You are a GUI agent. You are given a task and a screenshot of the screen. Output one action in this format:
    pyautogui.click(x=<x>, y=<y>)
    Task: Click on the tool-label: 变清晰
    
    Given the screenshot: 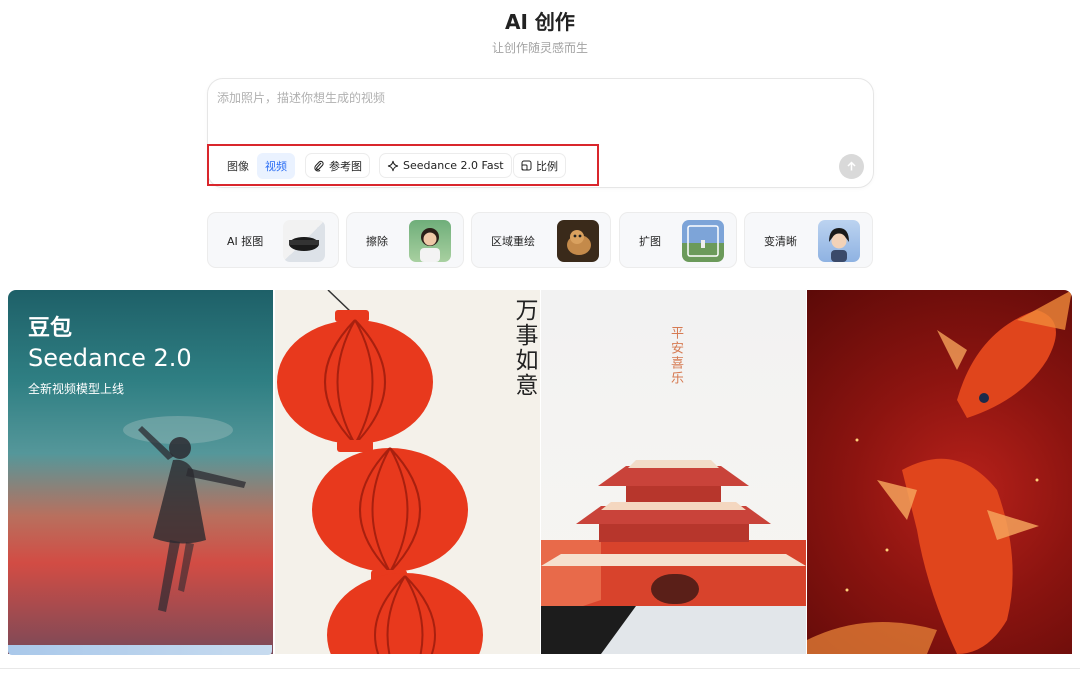 What is the action you would take?
    pyautogui.click(x=780, y=241)
    